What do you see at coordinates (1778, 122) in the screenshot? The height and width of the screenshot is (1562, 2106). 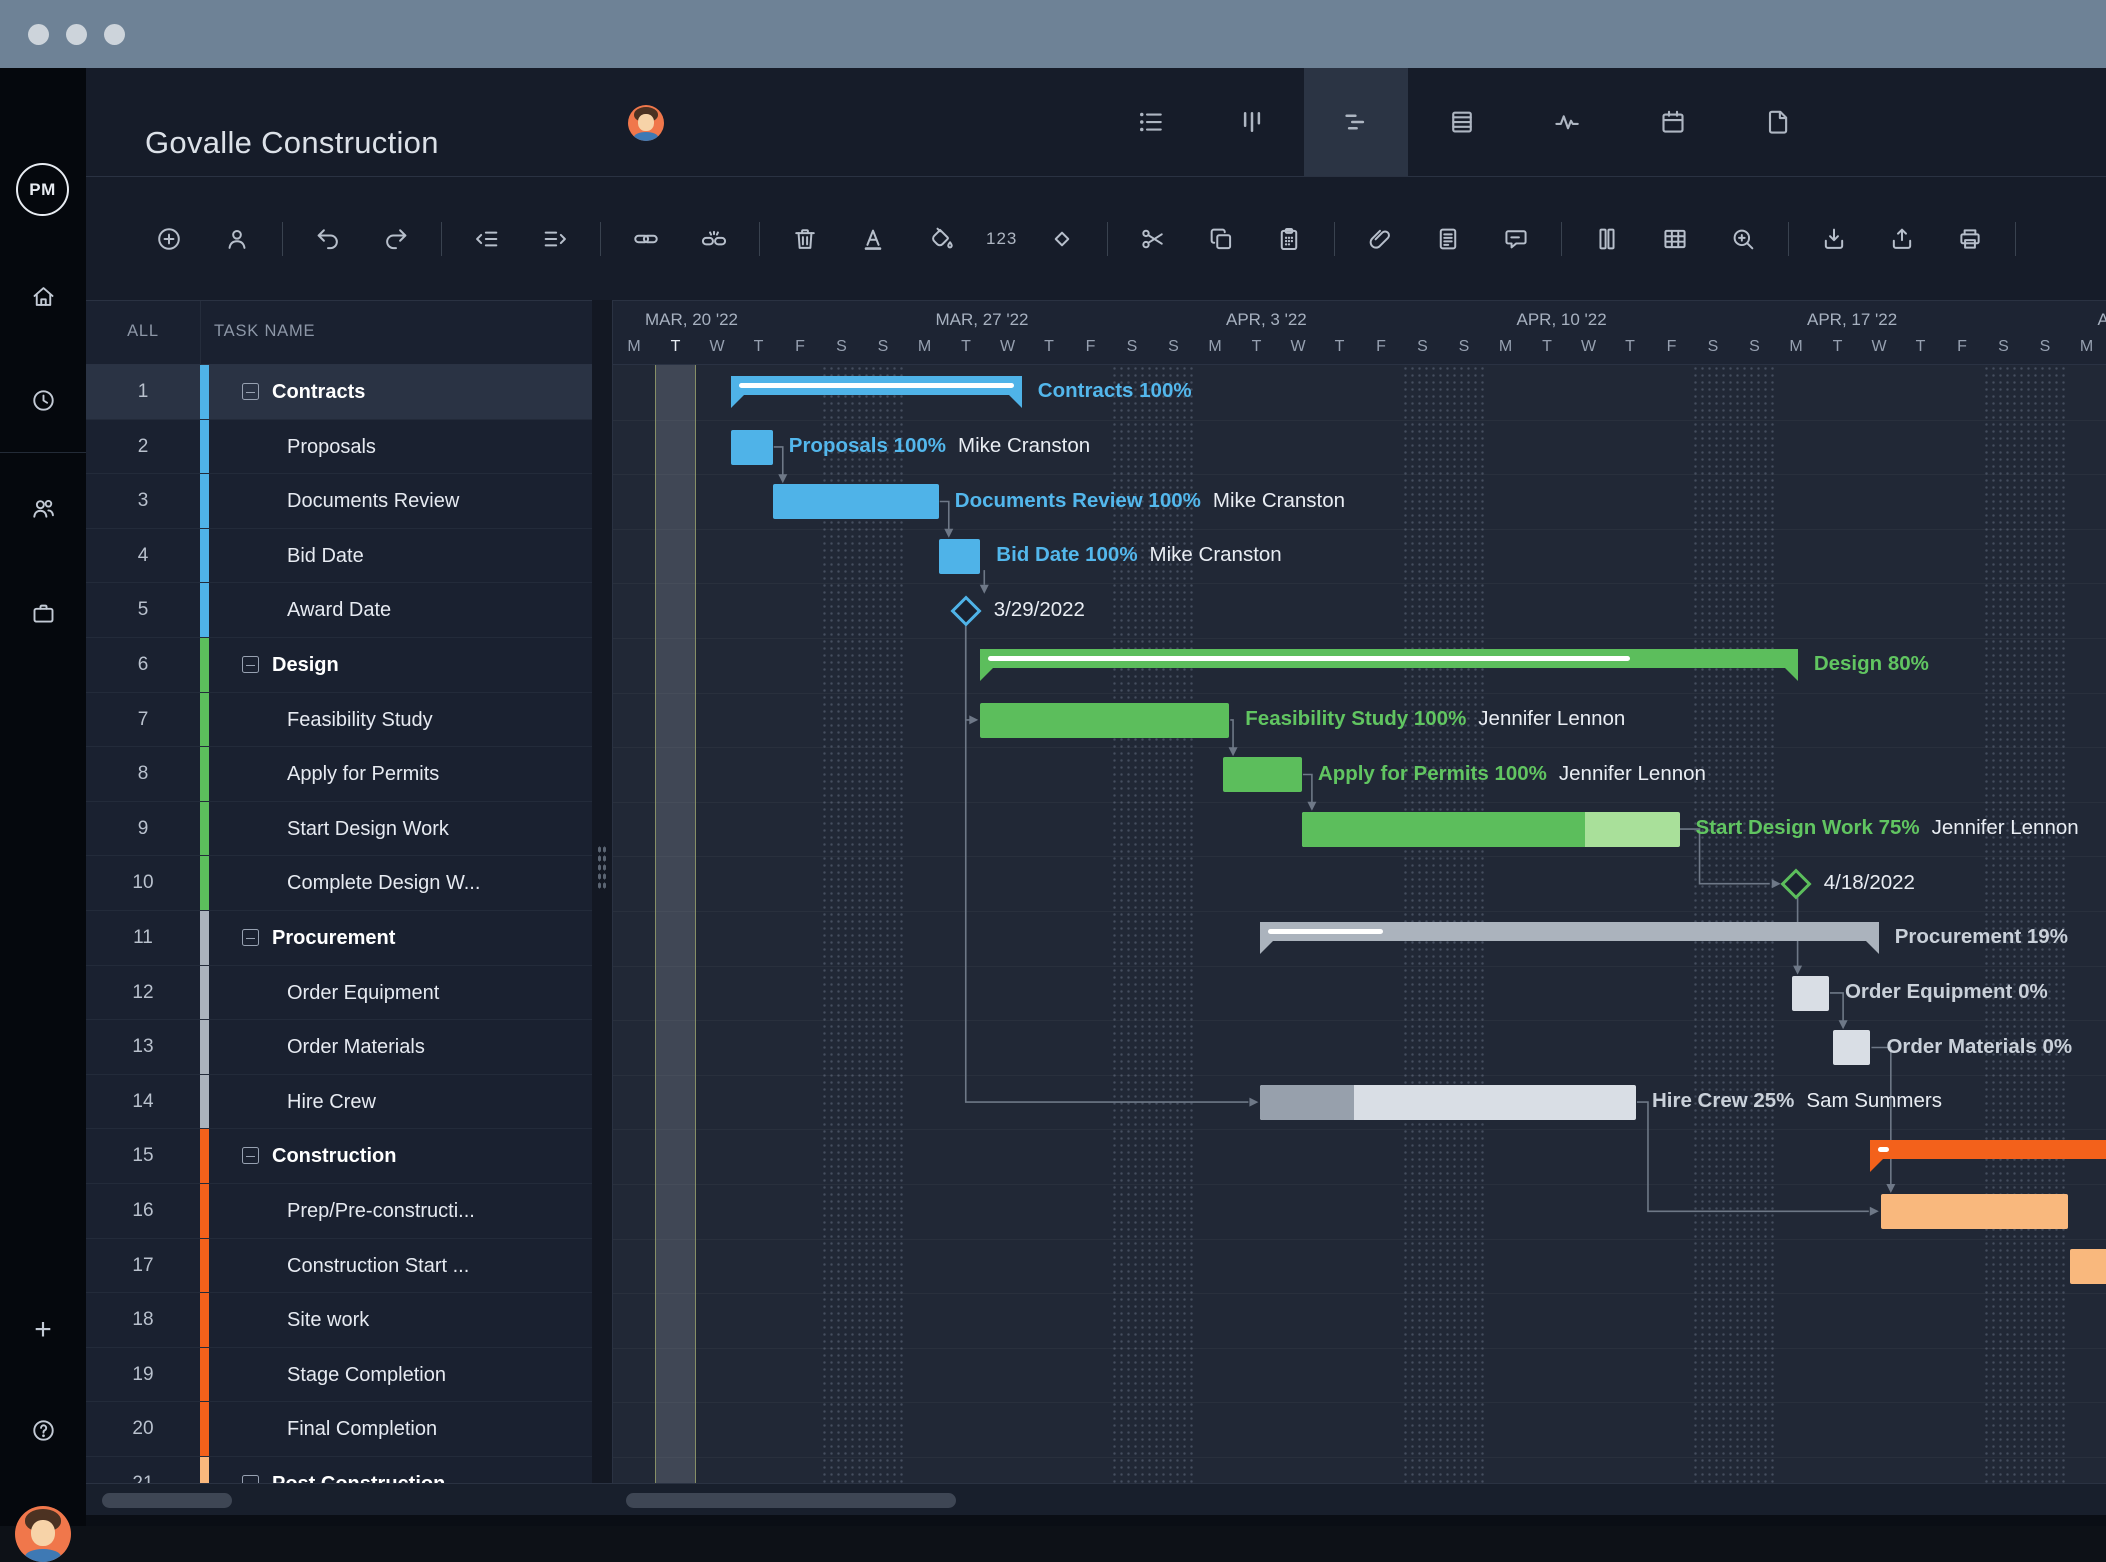 I see `view-tab-document-view` at bounding box center [1778, 122].